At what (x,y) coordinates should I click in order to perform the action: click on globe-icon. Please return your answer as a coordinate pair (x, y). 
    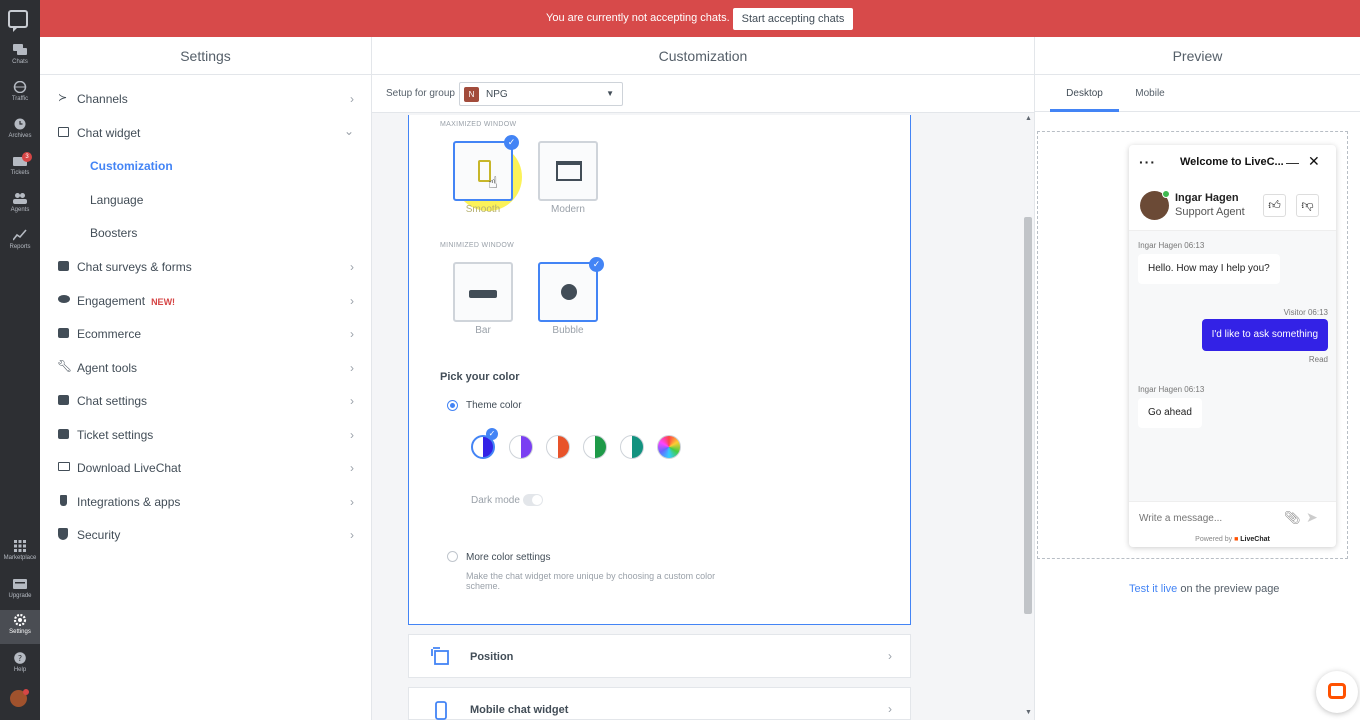
    Looking at the image, I should click on (20, 87).